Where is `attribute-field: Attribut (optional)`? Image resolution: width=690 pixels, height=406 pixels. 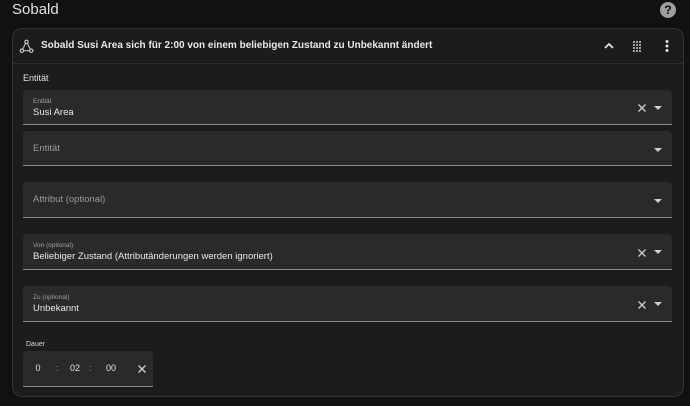
attribute-field: Attribut (optional) is located at coordinates (347, 200).